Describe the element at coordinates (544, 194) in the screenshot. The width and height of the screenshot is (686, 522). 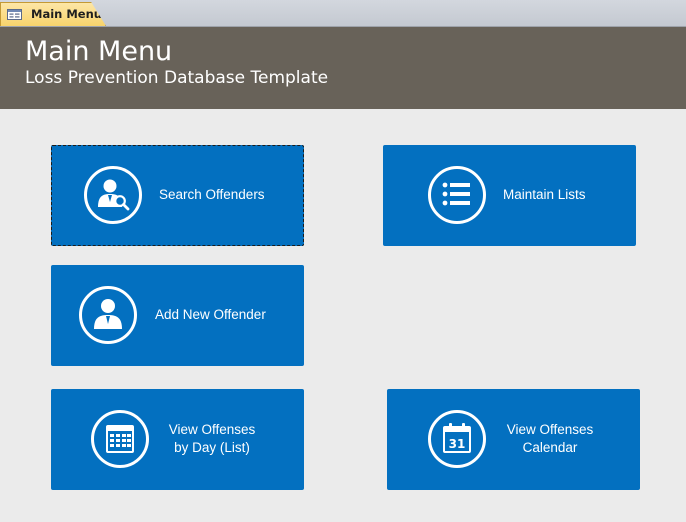
I see `maintain-lists-label: Maintain Lists` at that location.